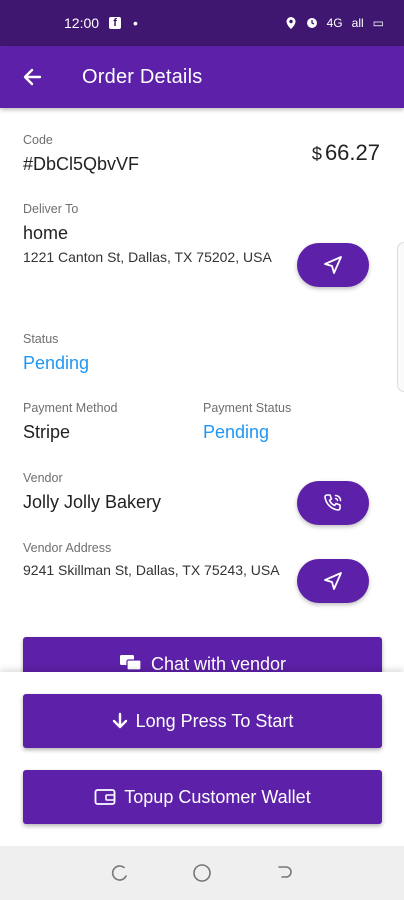 Image resolution: width=404 pixels, height=900 pixels. I want to click on deliver-to-label: Deliver To, so click(51, 209).